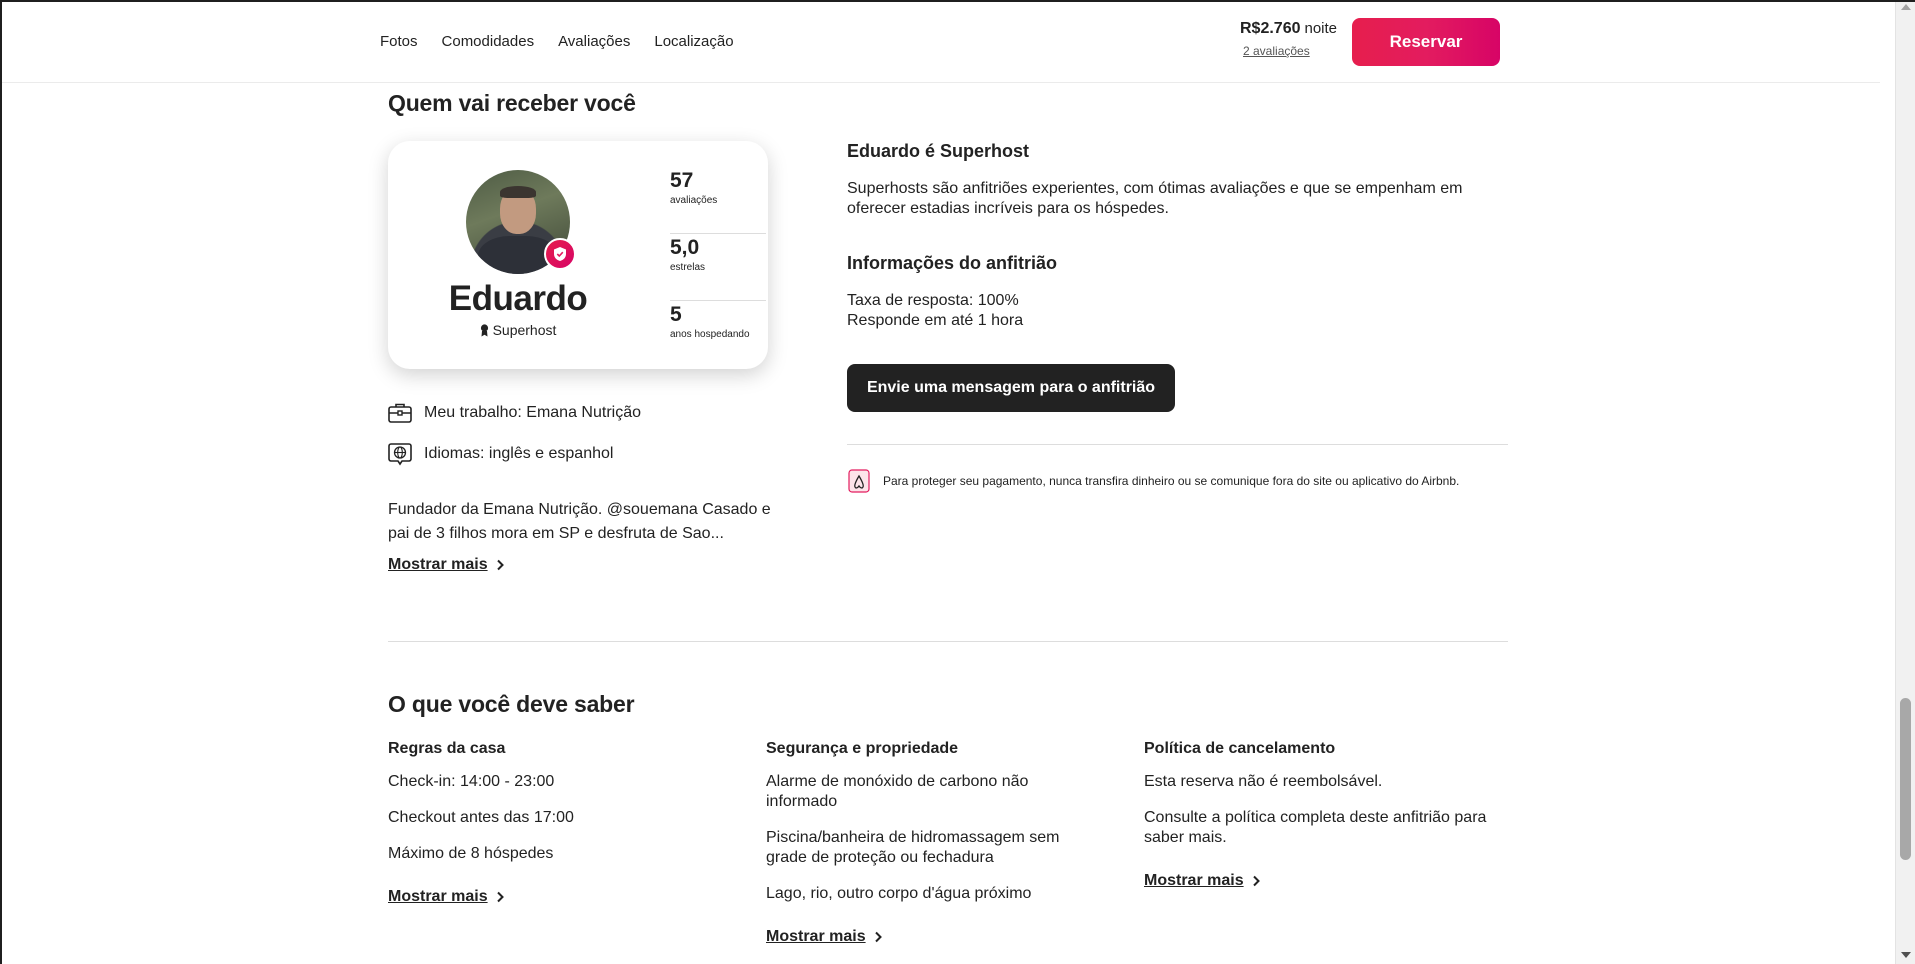 Image resolution: width=1915 pixels, height=964 pixels. Describe the element at coordinates (519, 453) in the screenshot. I see `host-languages-text: Idiomas: inglês e espanhol` at that location.